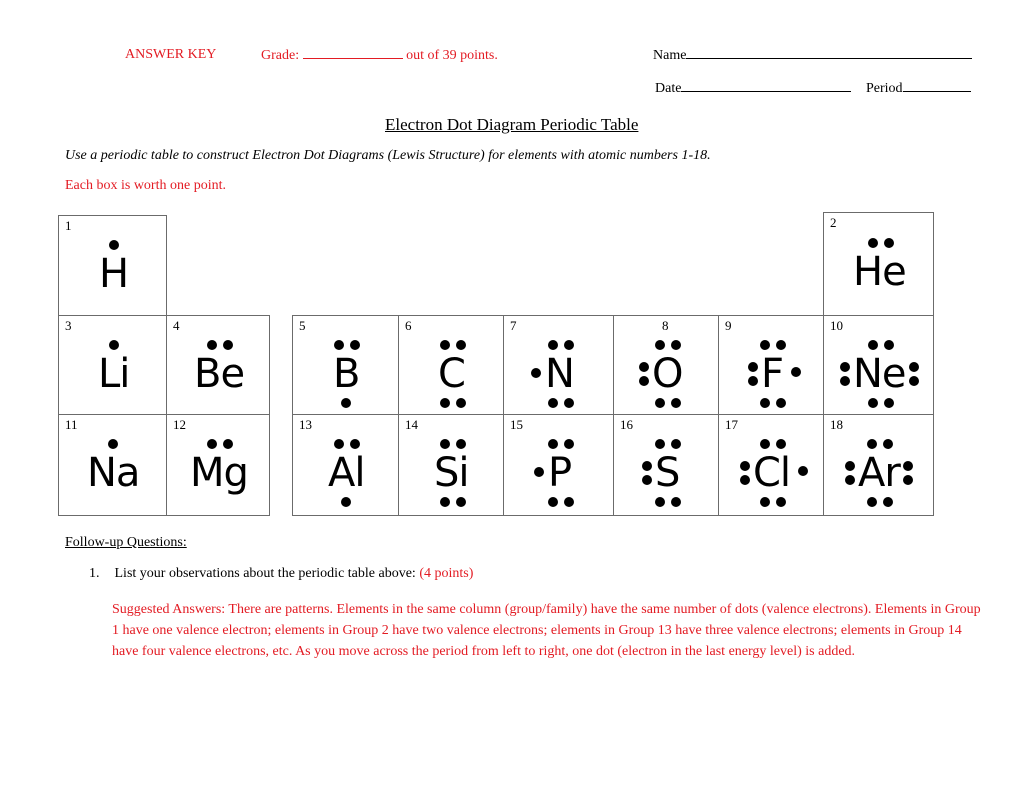  Describe the element at coordinates (668, 88) in the screenshot. I see `date-label: Date` at that location.